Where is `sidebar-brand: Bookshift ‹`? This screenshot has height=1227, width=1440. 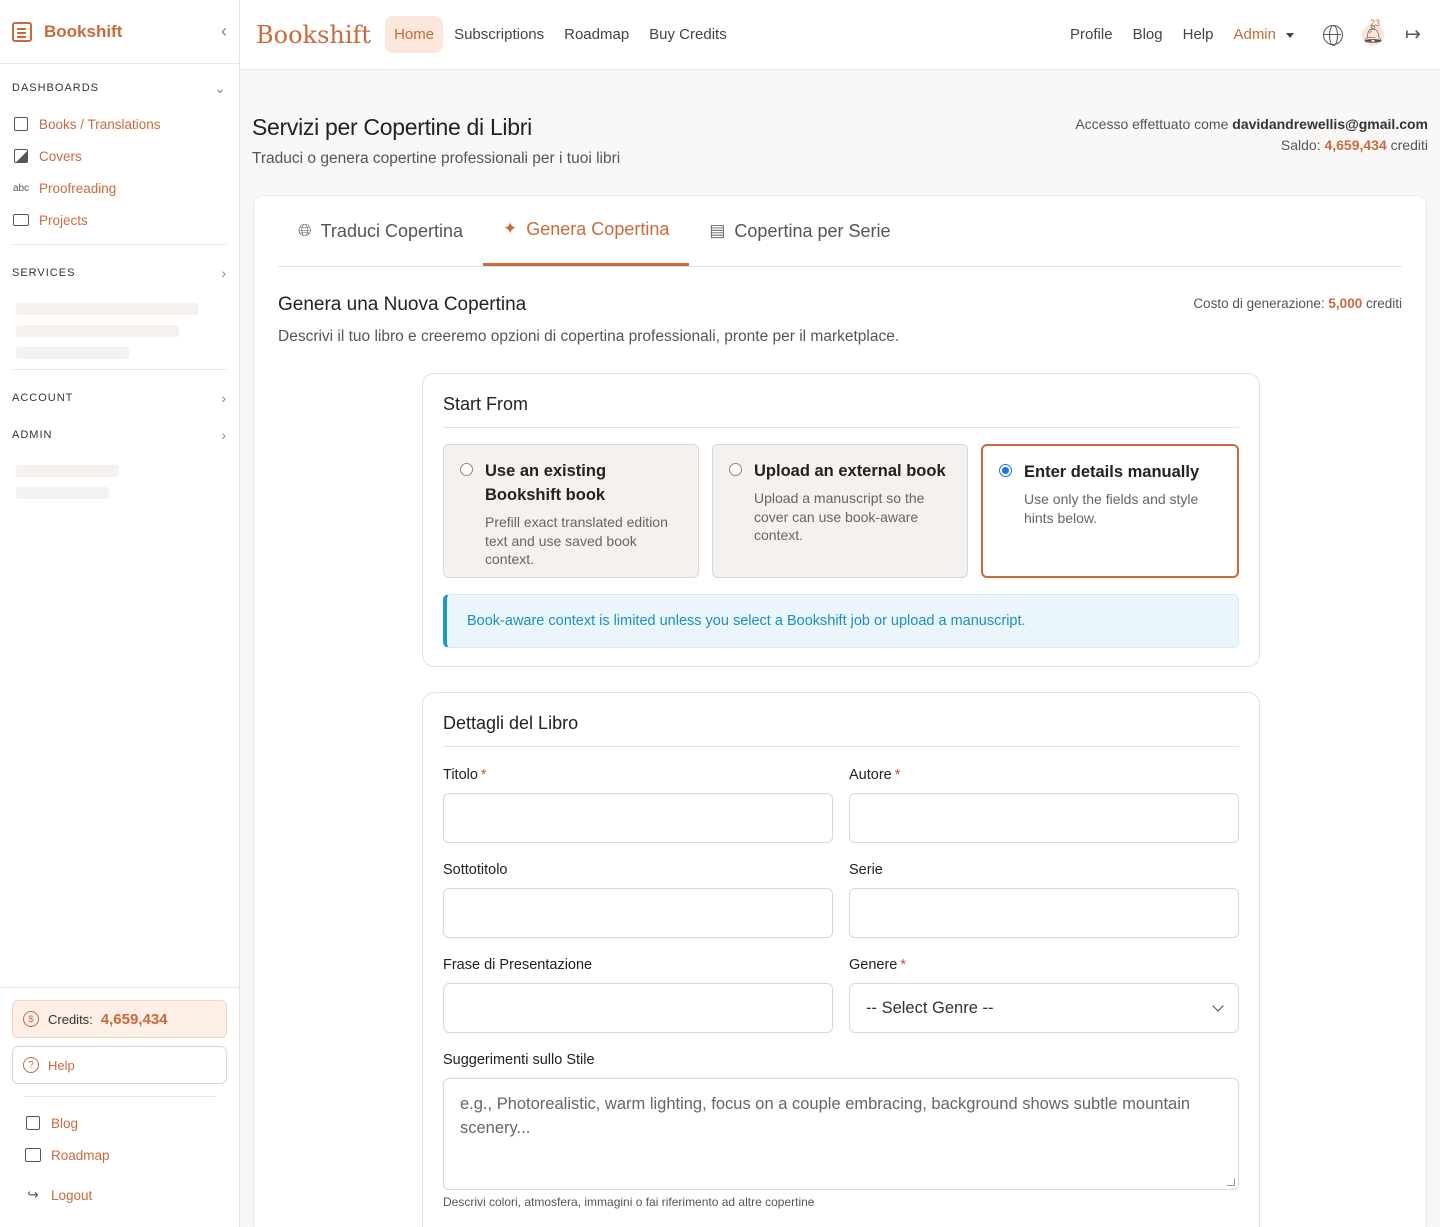
sidebar-brand: Bookshift ‹ is located at coordinates (119, 32).